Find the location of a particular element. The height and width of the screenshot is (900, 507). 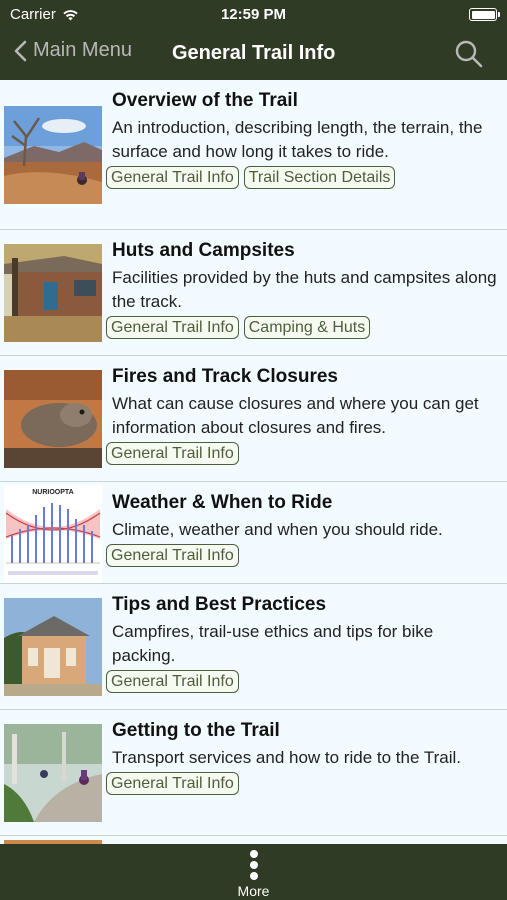

item-title: Overview of the Trail is located at coordinates (205, 100).